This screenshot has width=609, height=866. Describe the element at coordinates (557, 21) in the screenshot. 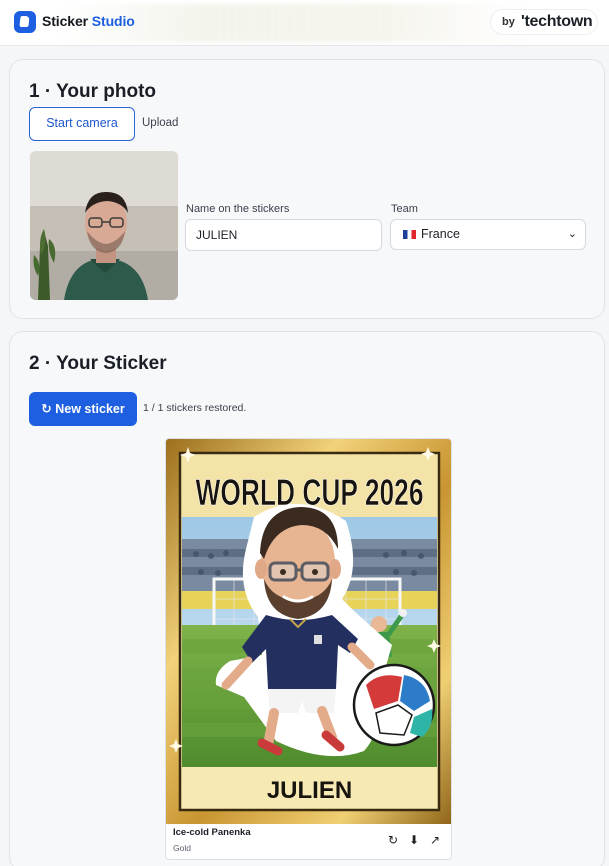

I see `partner-logo-text: 'techtown` at that location.